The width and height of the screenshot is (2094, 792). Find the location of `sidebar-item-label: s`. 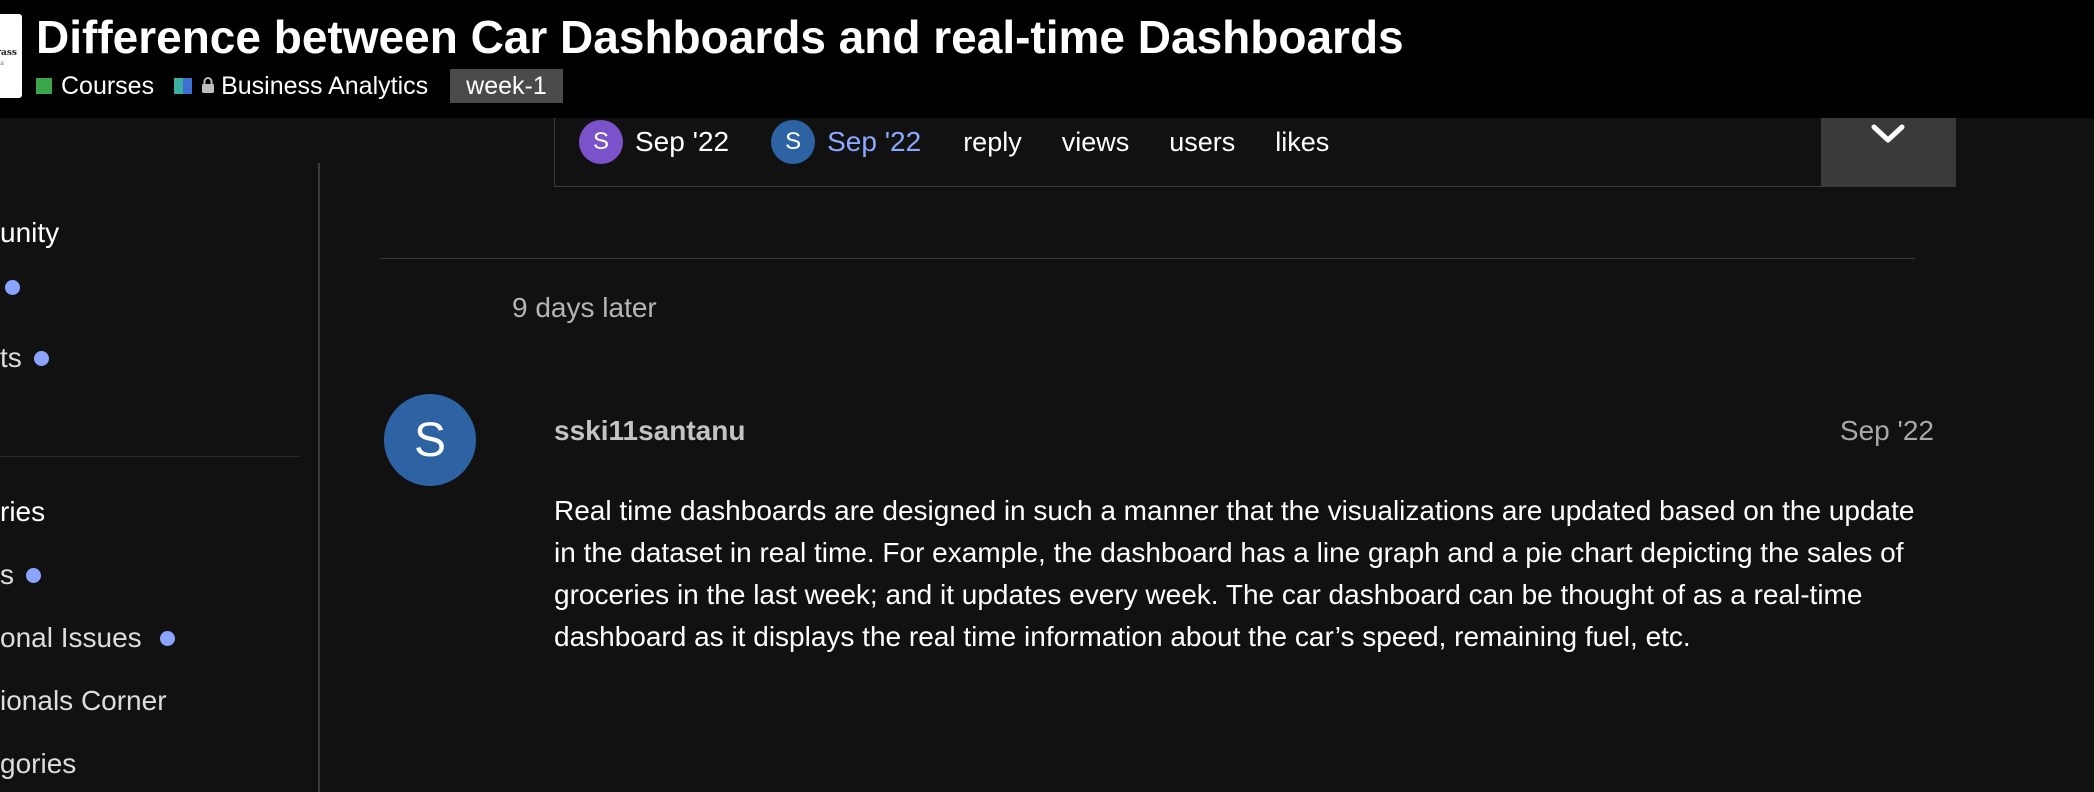

sidebar-item-label: s is located at coordinates (7, 574).